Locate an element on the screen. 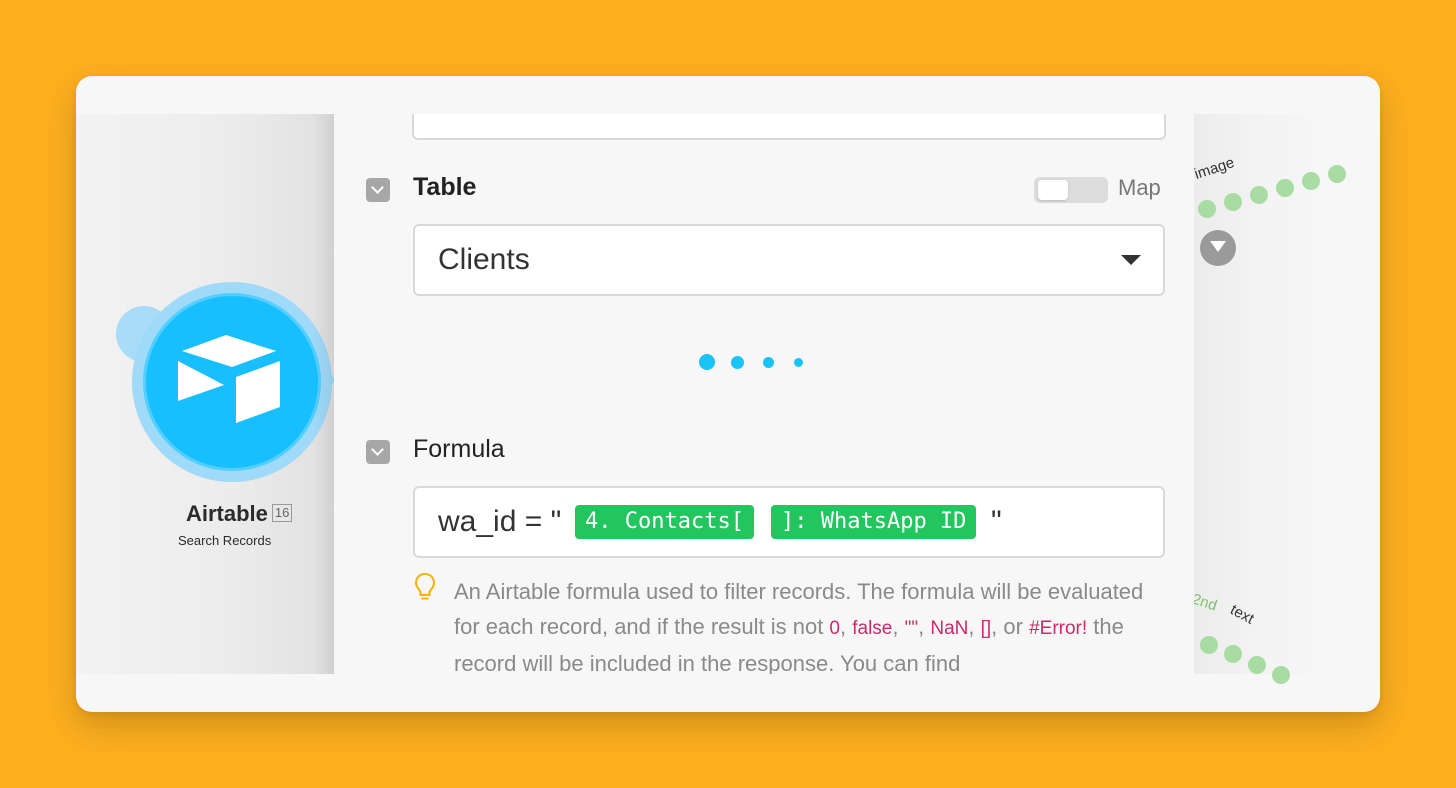  hint-code: NaN is located at coordinates (949, 628).